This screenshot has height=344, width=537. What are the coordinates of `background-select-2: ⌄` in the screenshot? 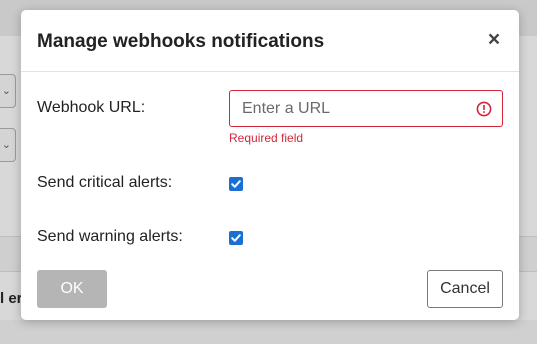 It's located at (8, 145).